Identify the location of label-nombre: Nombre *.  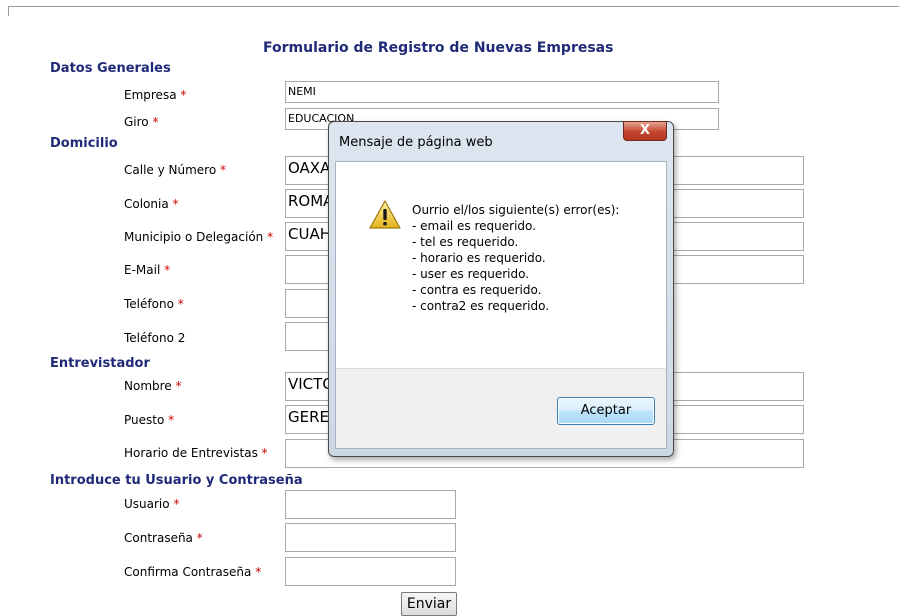
(153, 386).